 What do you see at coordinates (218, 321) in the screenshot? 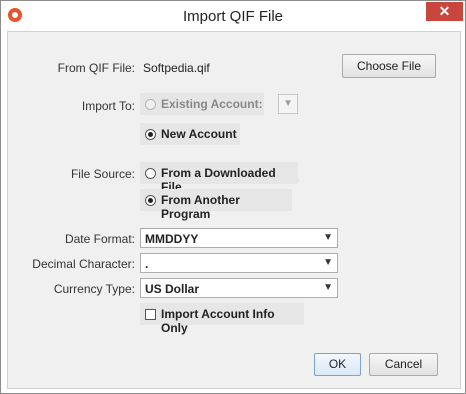
I see `import-info-only-label: Import Account Info Only` at bounding box center [218, 321].